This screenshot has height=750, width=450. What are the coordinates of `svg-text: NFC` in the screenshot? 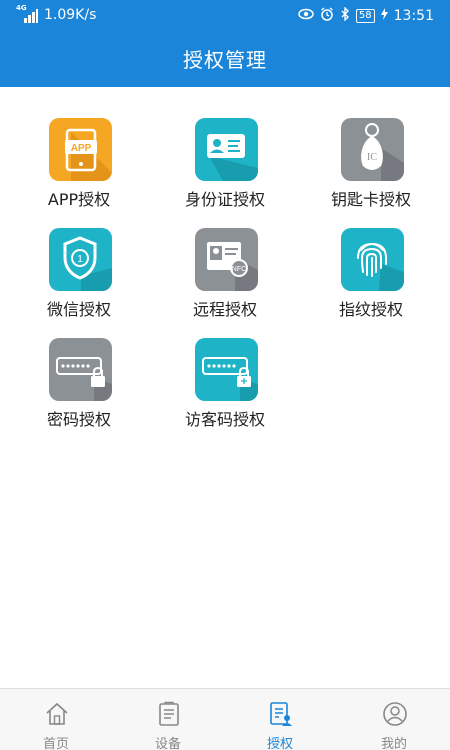 It's located at (239, 269).